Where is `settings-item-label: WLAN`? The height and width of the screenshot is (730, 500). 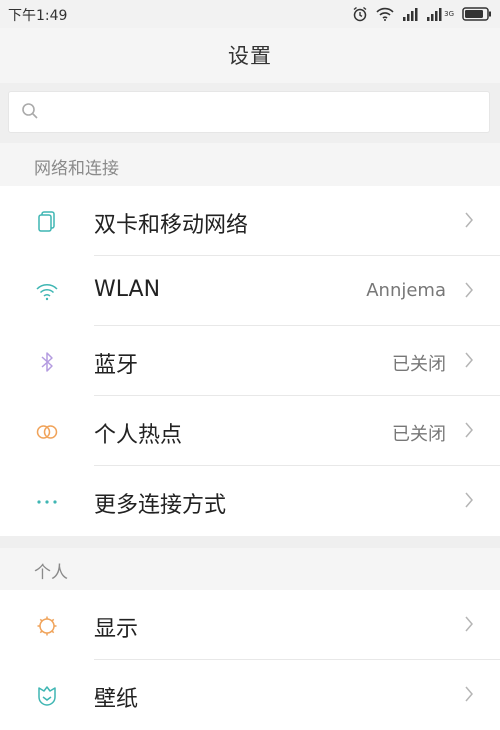 settings-item-label: WLAN is located at coordinates (127, 289).